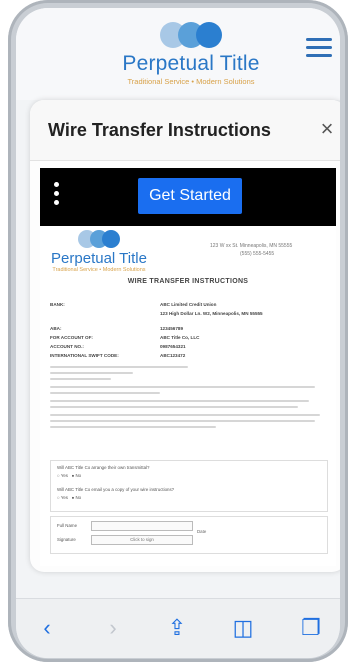 The image size is (354, 662). What do you see at coordinates (116, 328) in the screenshot?
I see `detail-row: ABA: 123456789` at bounding box center [116, 328].